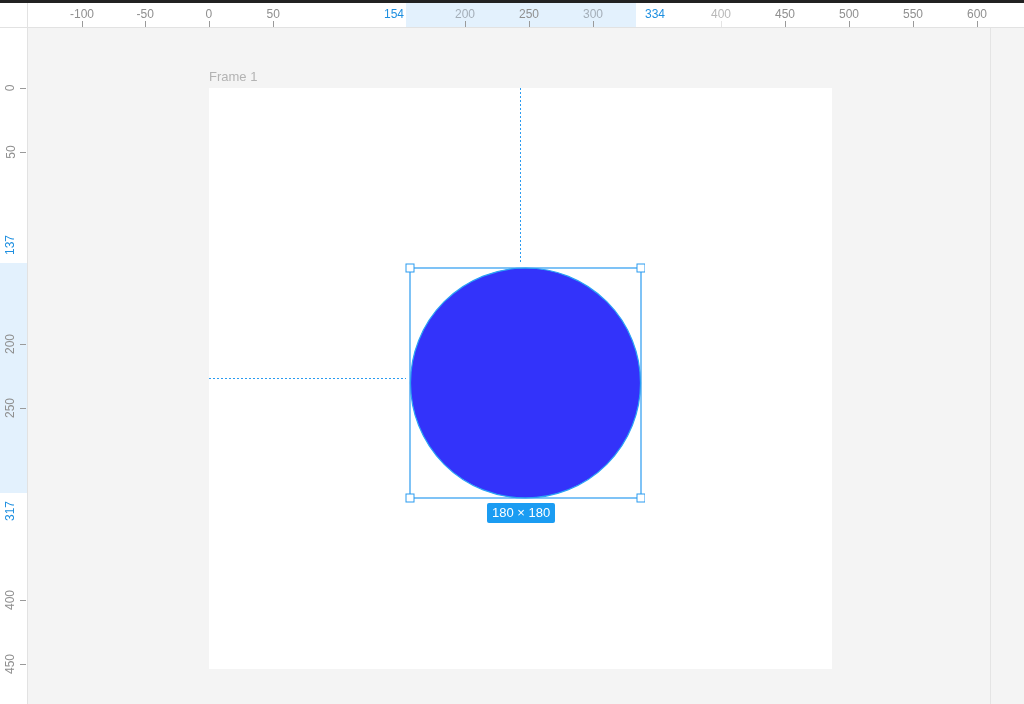 This screenshot has height=704, width=1024. I want to click on ruler-label: -100, so click(82, 14).